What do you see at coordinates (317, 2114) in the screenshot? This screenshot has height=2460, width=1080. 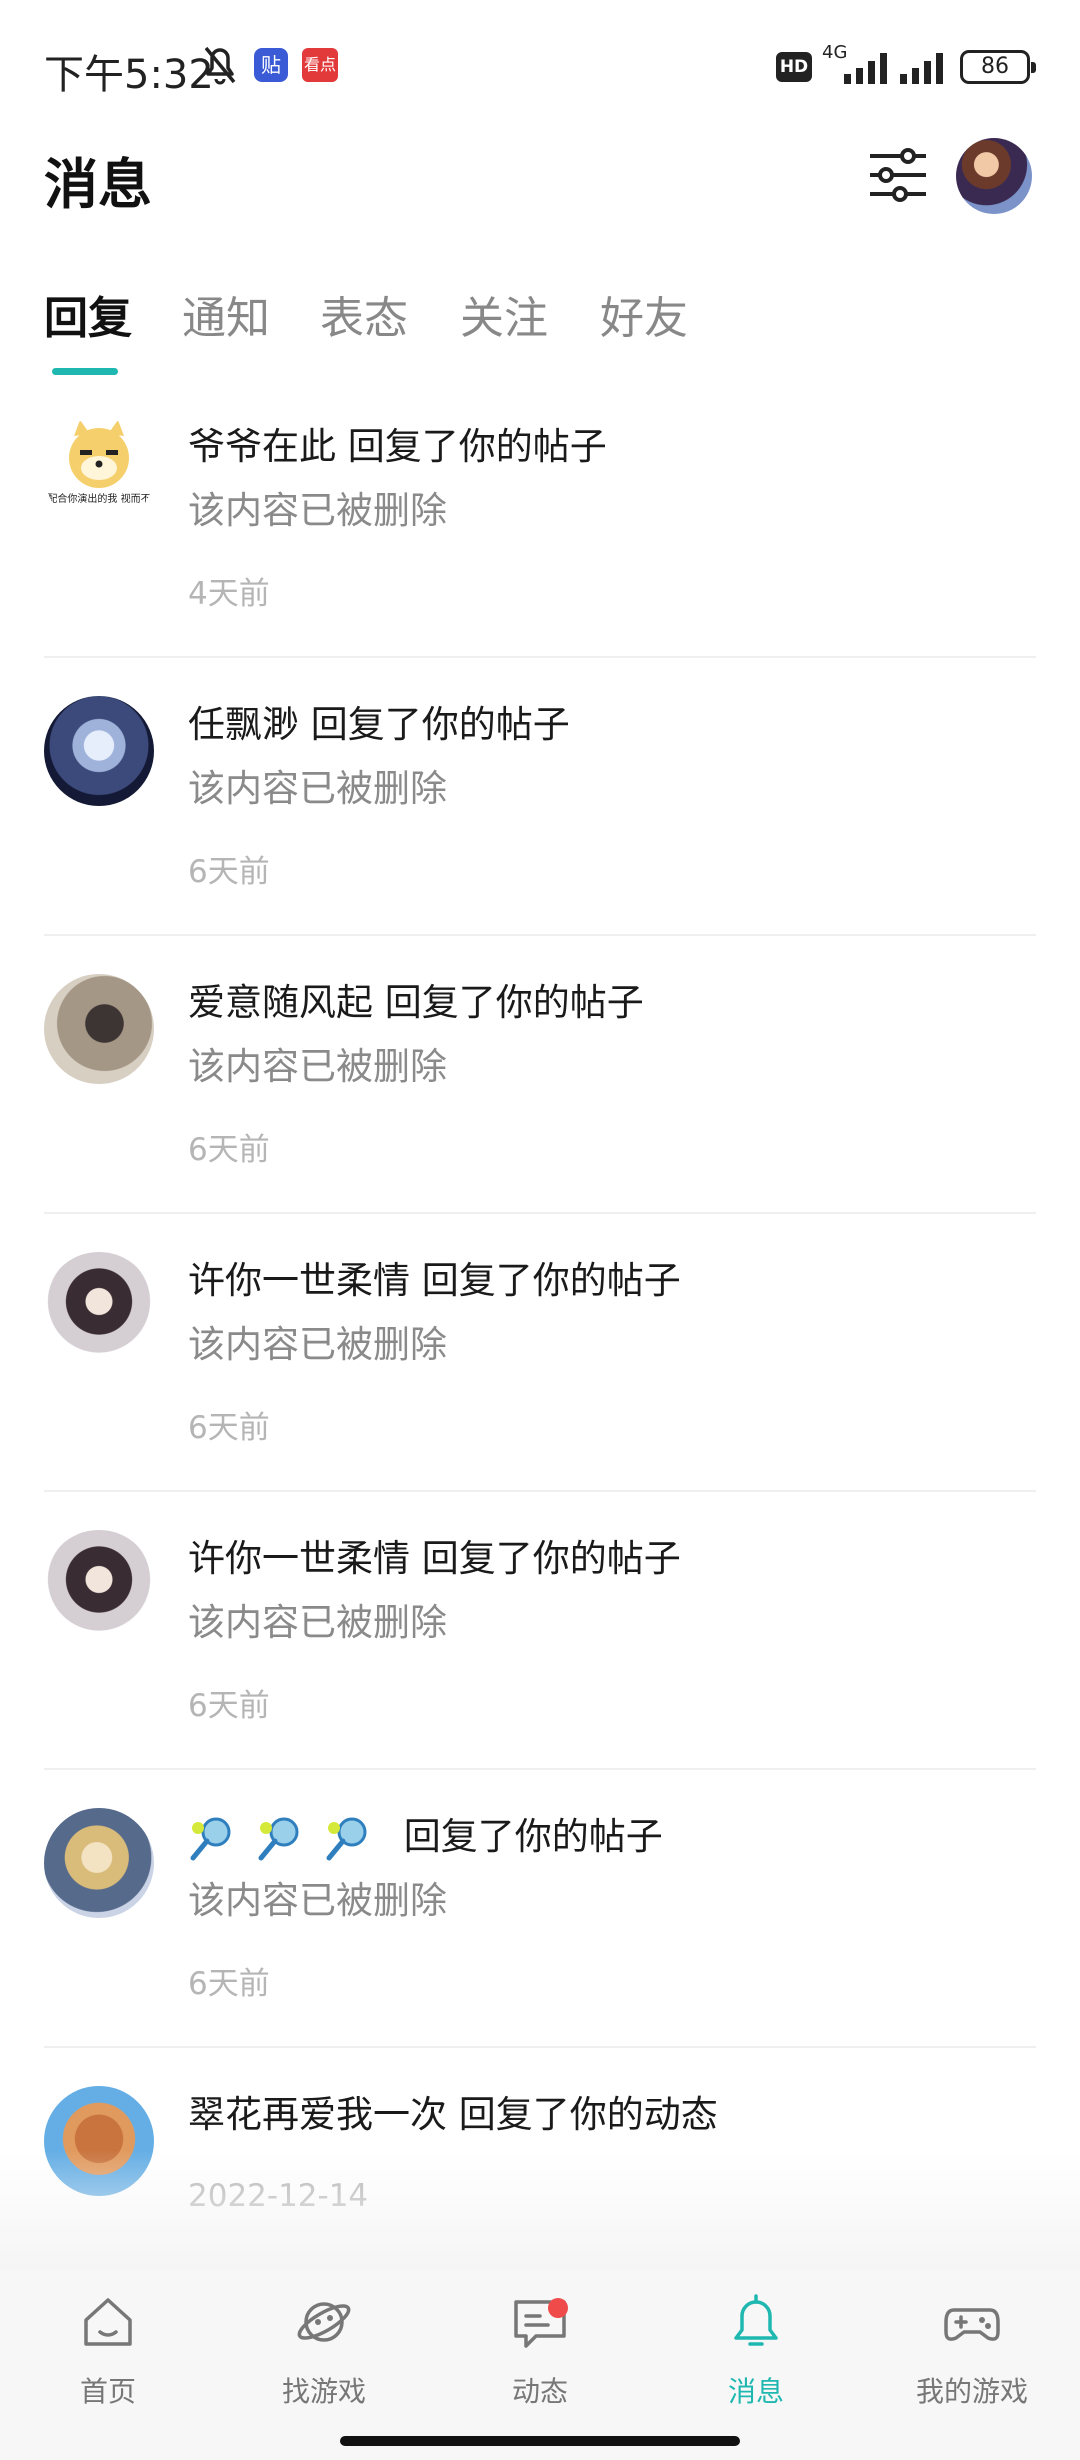 I see `sender-name: 翠花再爱我一次` at bounding box center [317, 2114].